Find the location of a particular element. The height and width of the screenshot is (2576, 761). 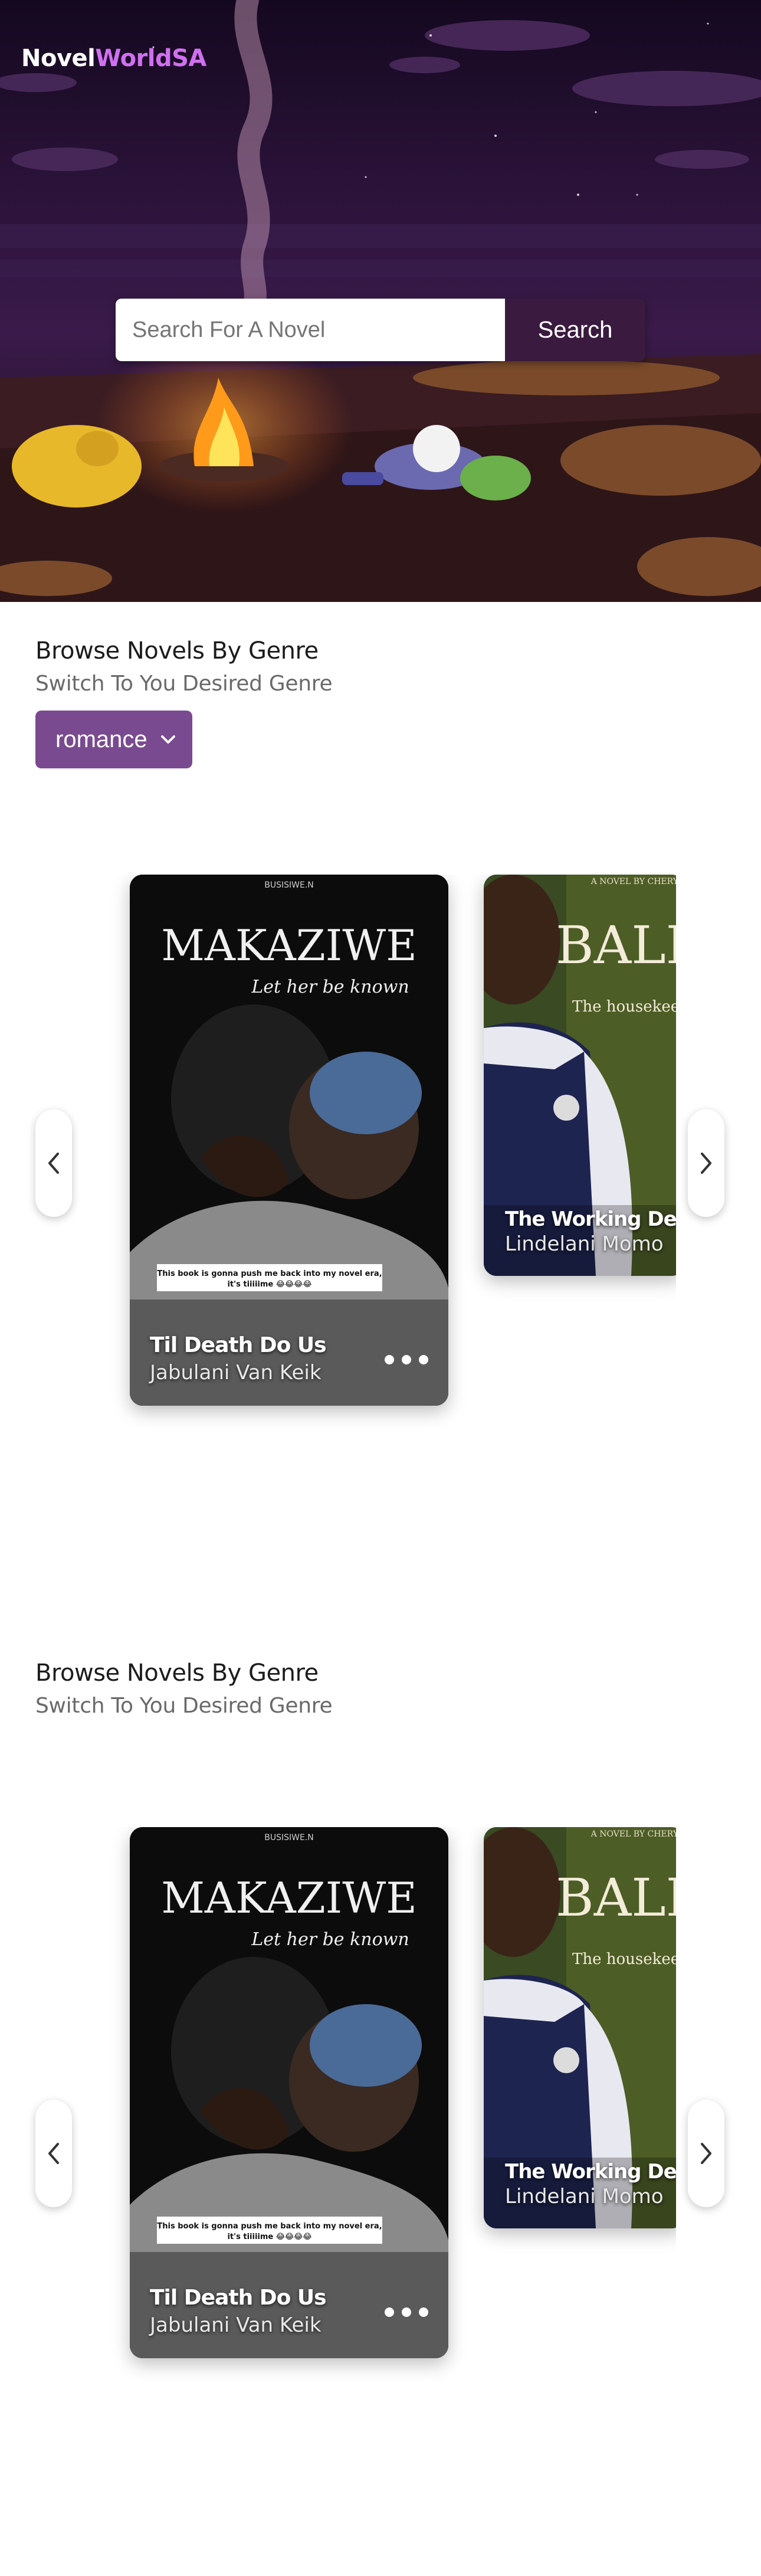

logo-text-accent: WorldSA is located at coordinates (150, 59).